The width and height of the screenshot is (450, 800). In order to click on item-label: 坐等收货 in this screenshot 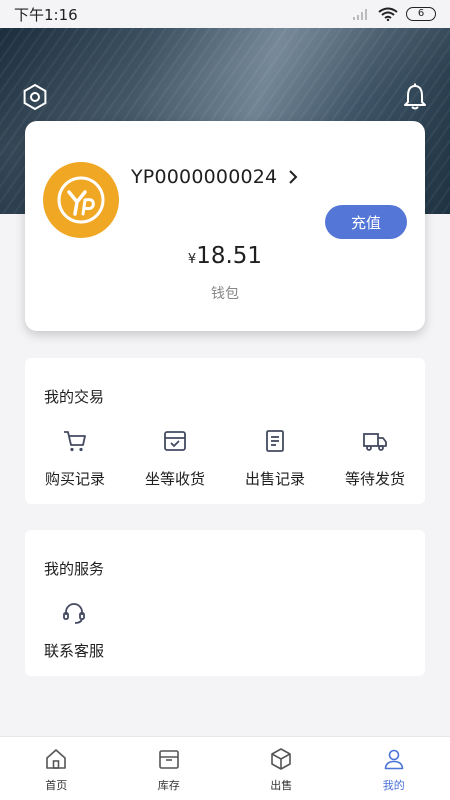, I will do `click(174, 479)`.